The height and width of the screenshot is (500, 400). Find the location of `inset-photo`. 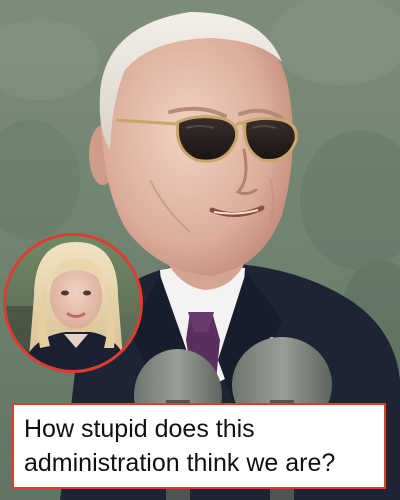

inset-photo is located at coordinates (73, 303).